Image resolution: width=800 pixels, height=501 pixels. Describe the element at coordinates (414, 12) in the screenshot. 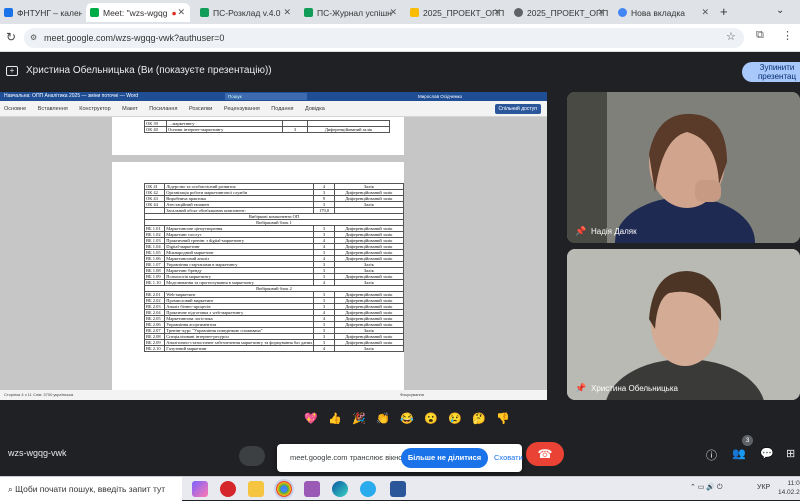

I see `drive-icon` at that location.